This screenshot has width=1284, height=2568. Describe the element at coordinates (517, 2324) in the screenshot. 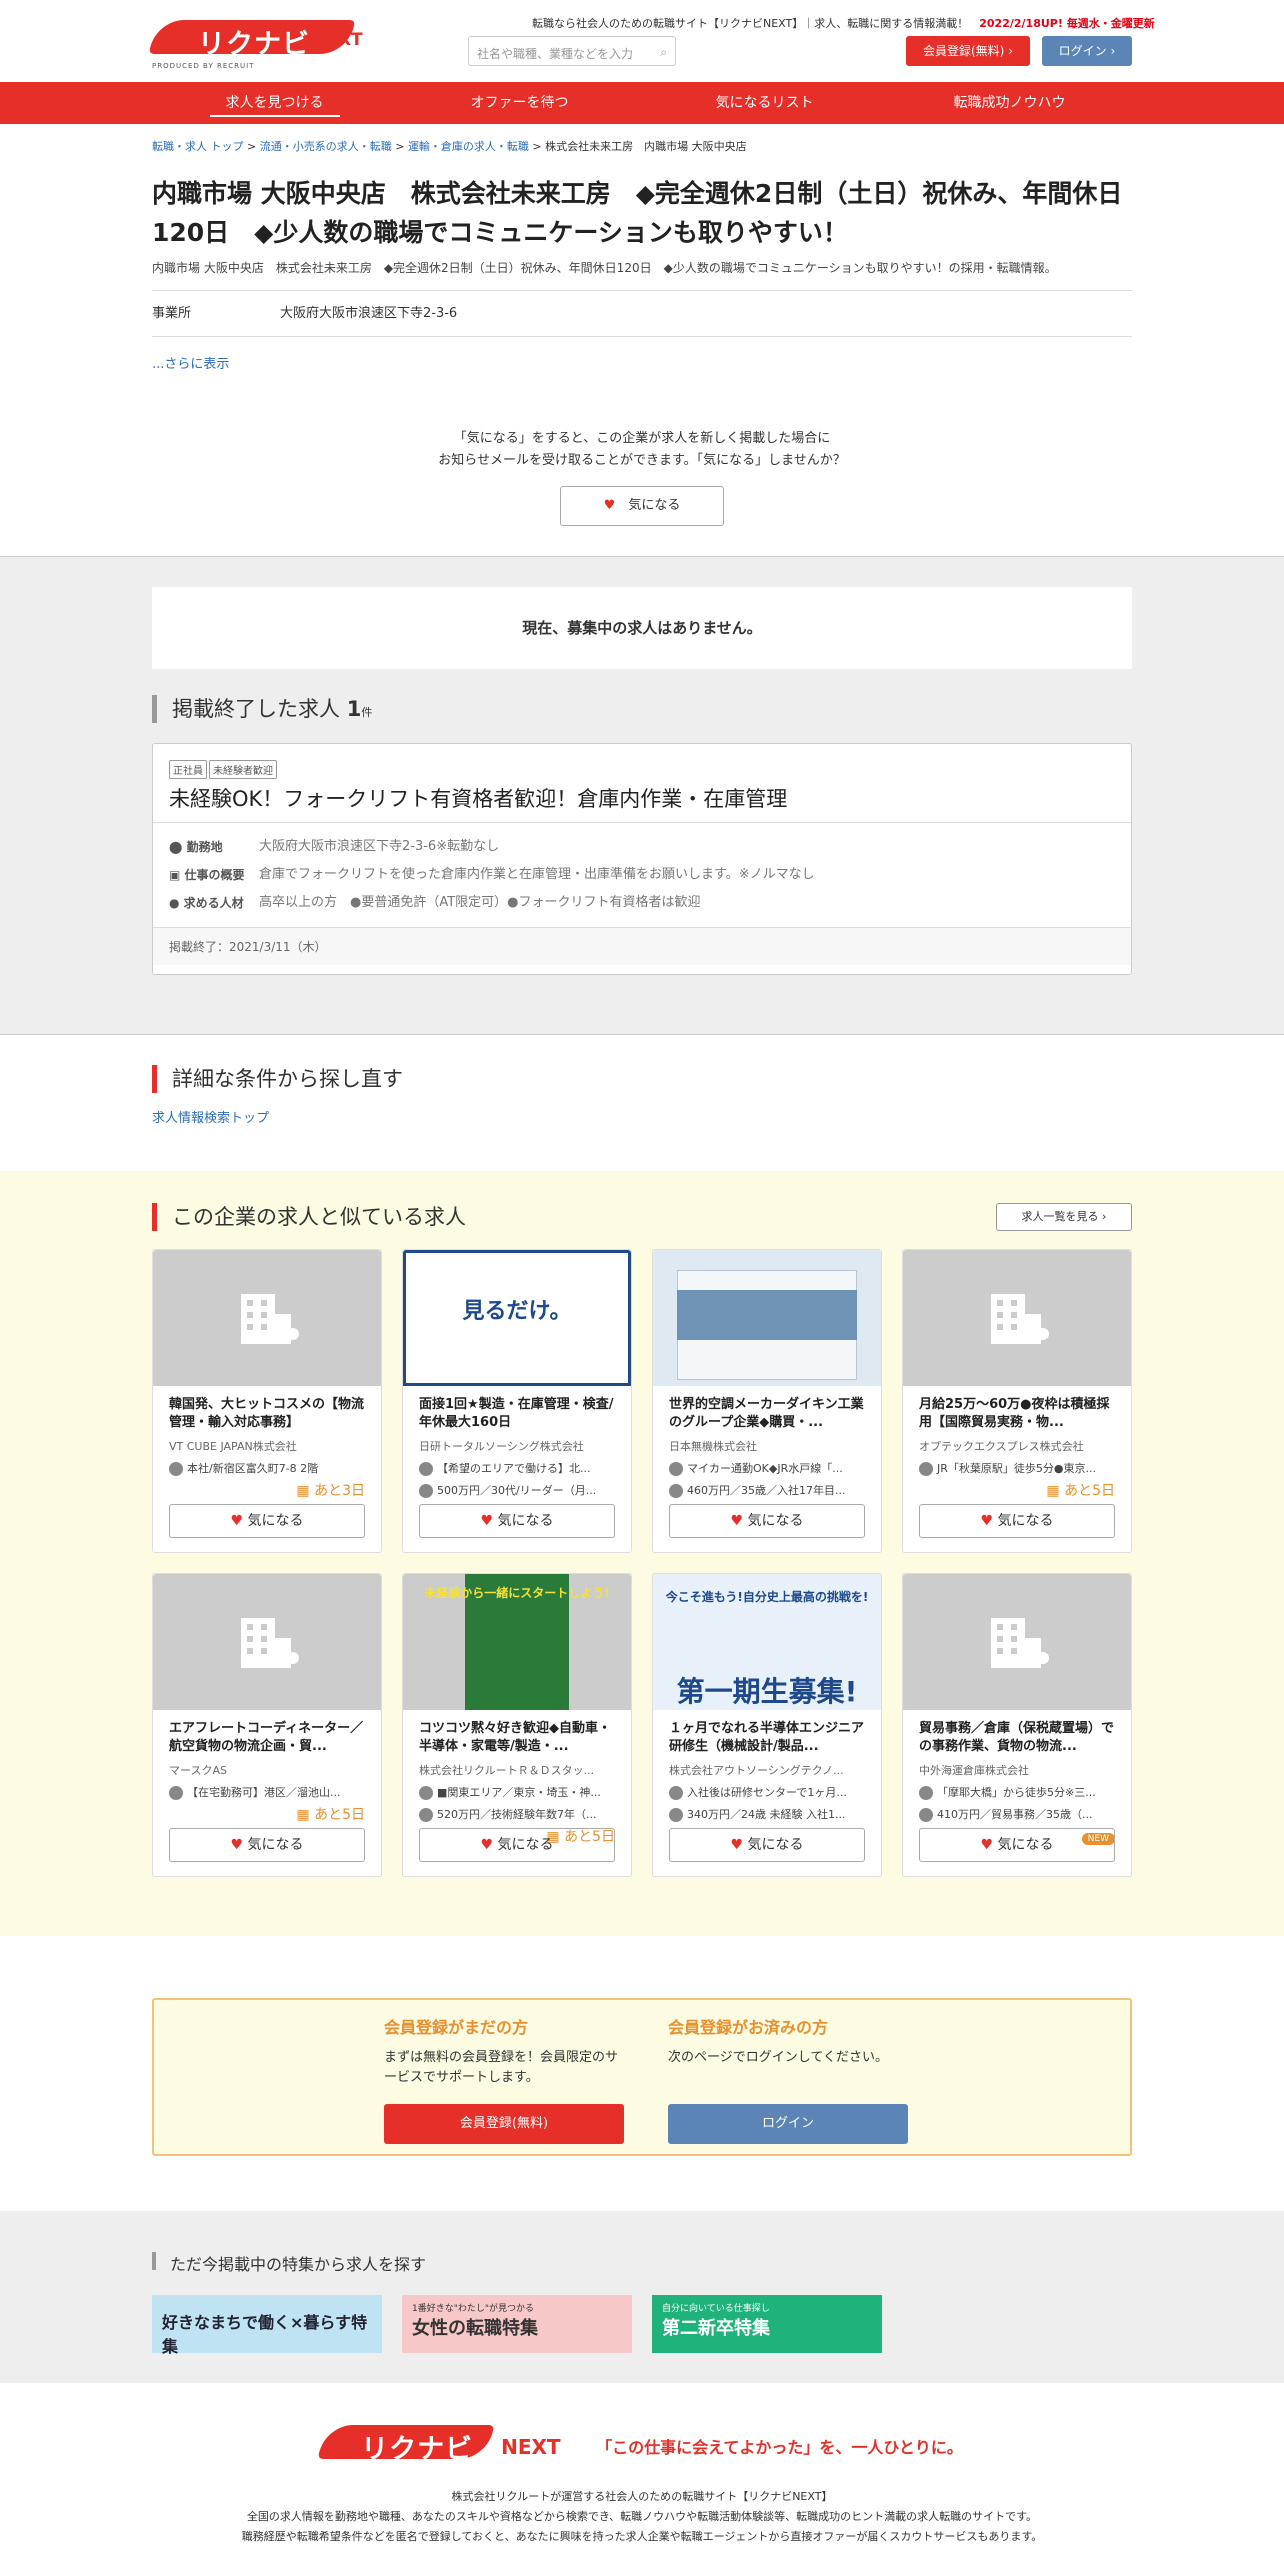

I see `banner-women: 1番好きな"わたし"が見つかる 女性の転職特集` at that location.